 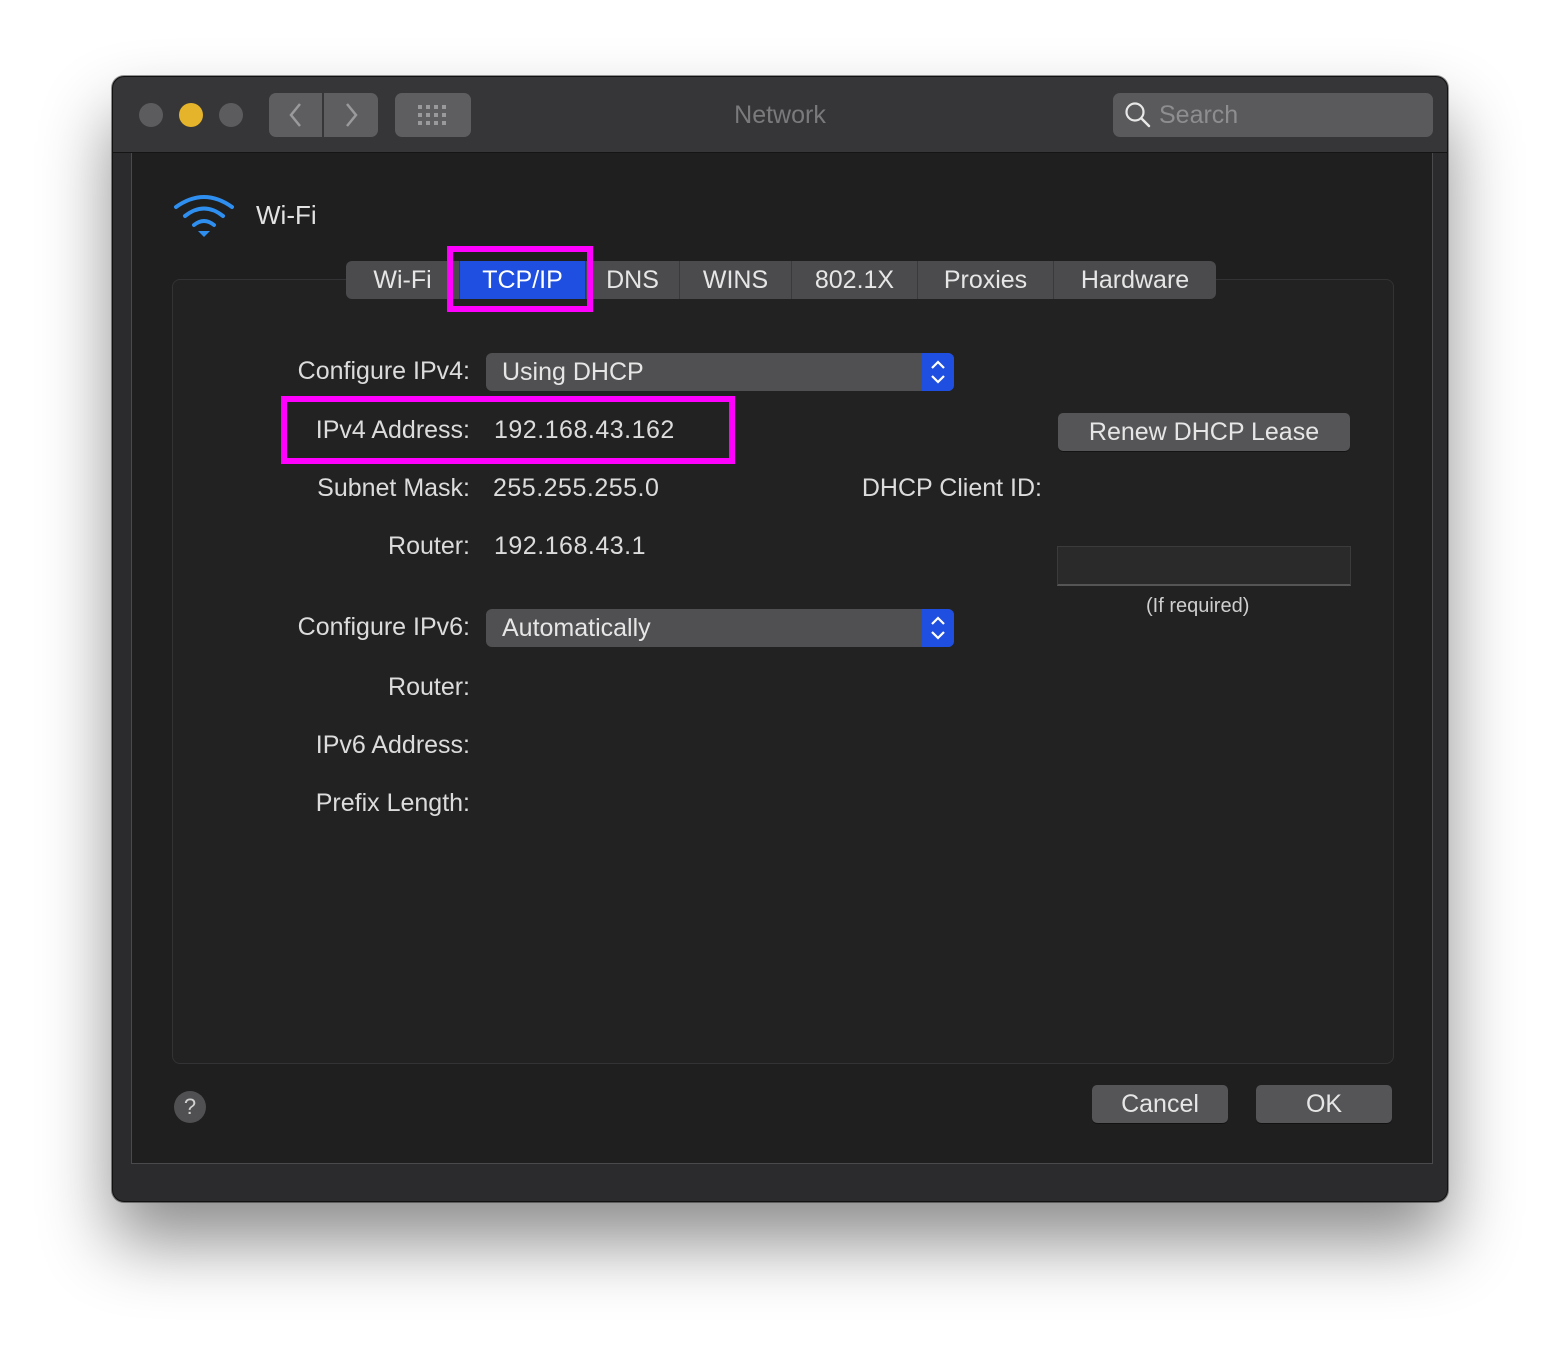 I want to click on renew-dhcp-lease-button: Renew DHCP Lease, so click(x=1204, y=432).